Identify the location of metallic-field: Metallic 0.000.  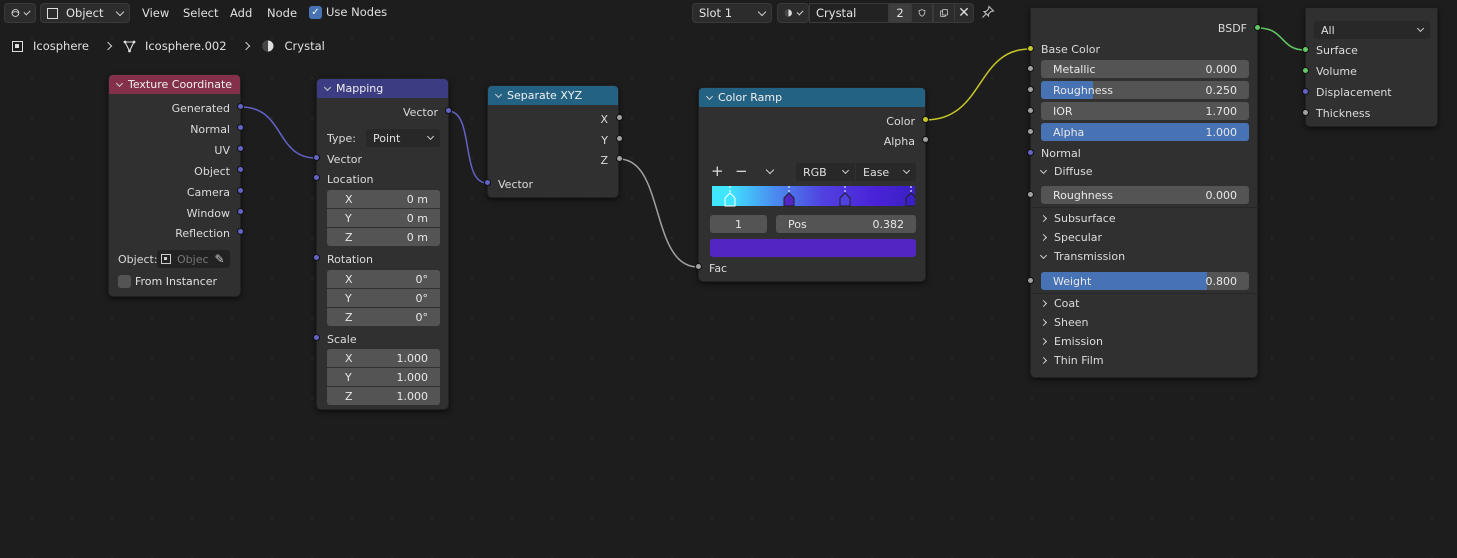
(1145, 69).